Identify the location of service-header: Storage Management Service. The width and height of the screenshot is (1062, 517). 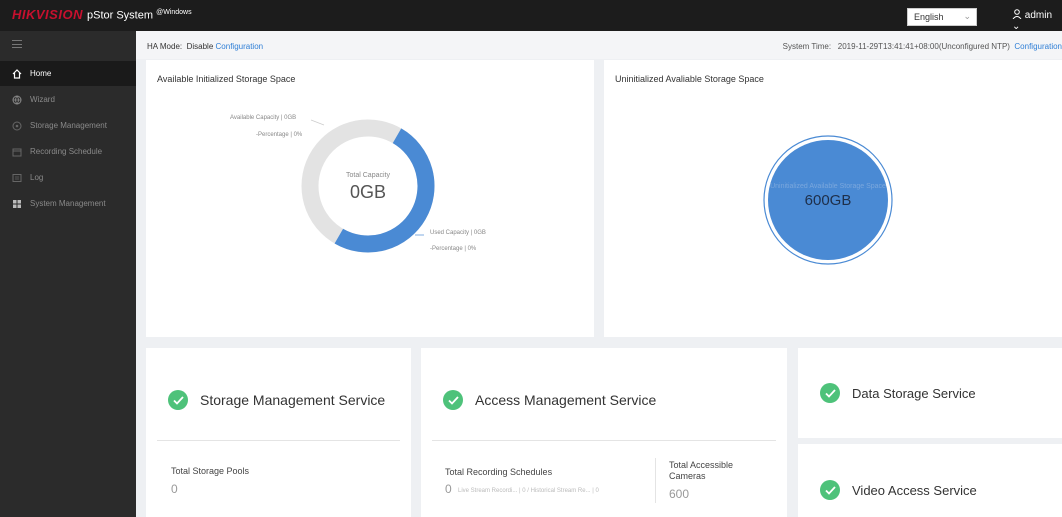
(276, 400).